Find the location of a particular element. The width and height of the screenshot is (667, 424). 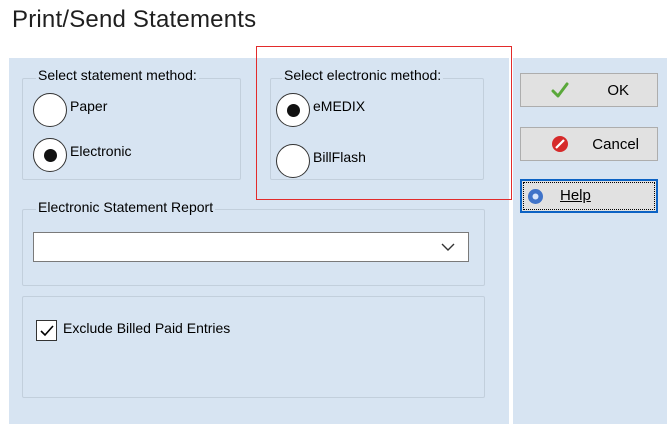

radio-electronic: Electronic is located at coordinates (82, 155).